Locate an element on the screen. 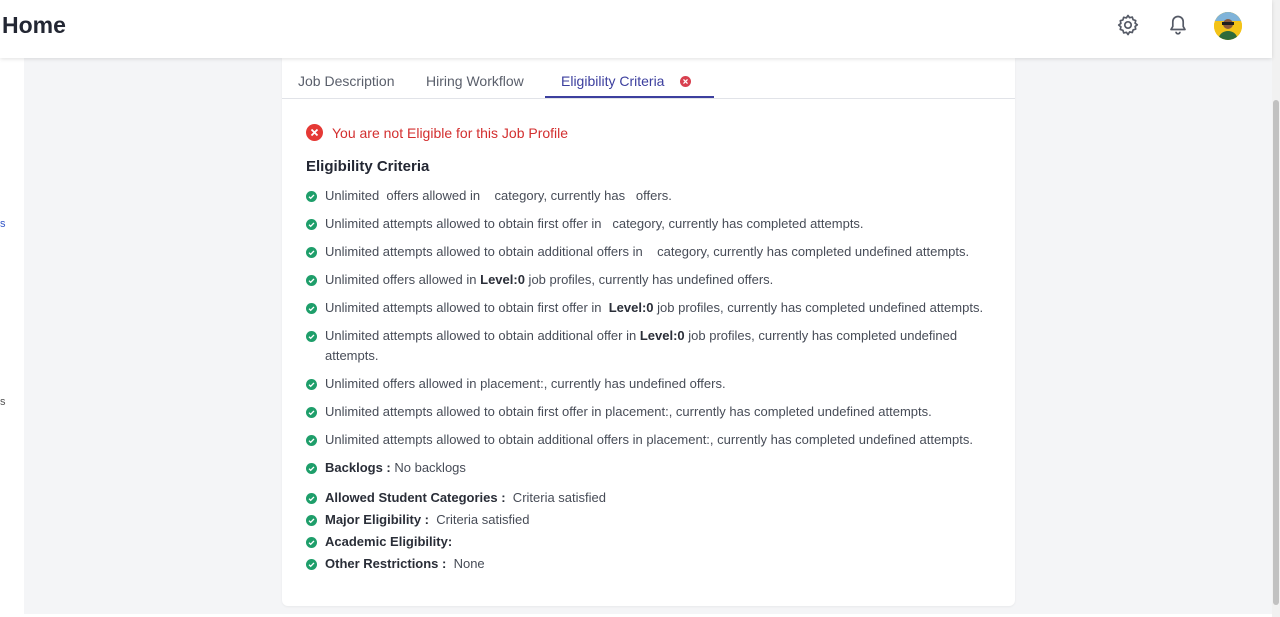 The width and height of the screenshot is (1280, 617). notifications-button is located at coordinates (1178, 25).